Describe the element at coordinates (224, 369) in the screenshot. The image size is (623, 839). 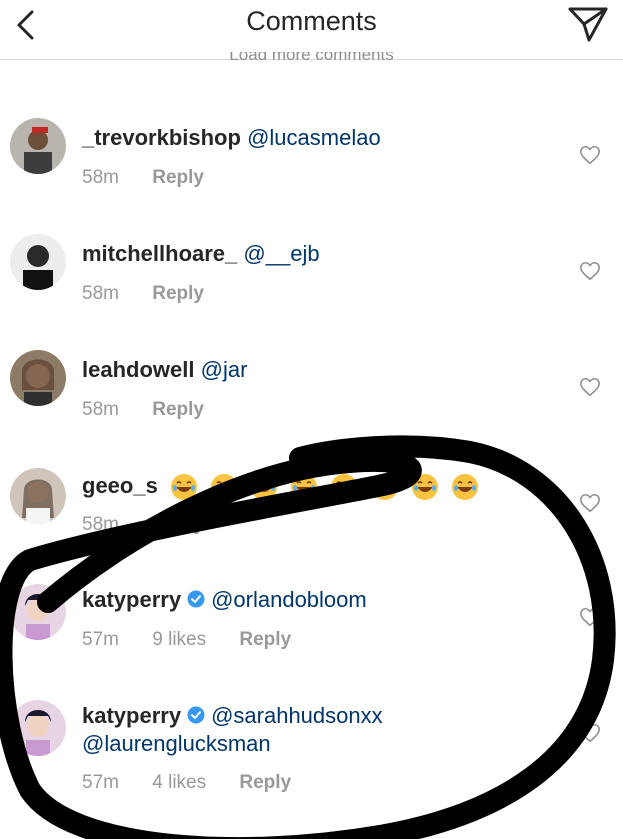
I see `comment-mention: @jar` at that location.